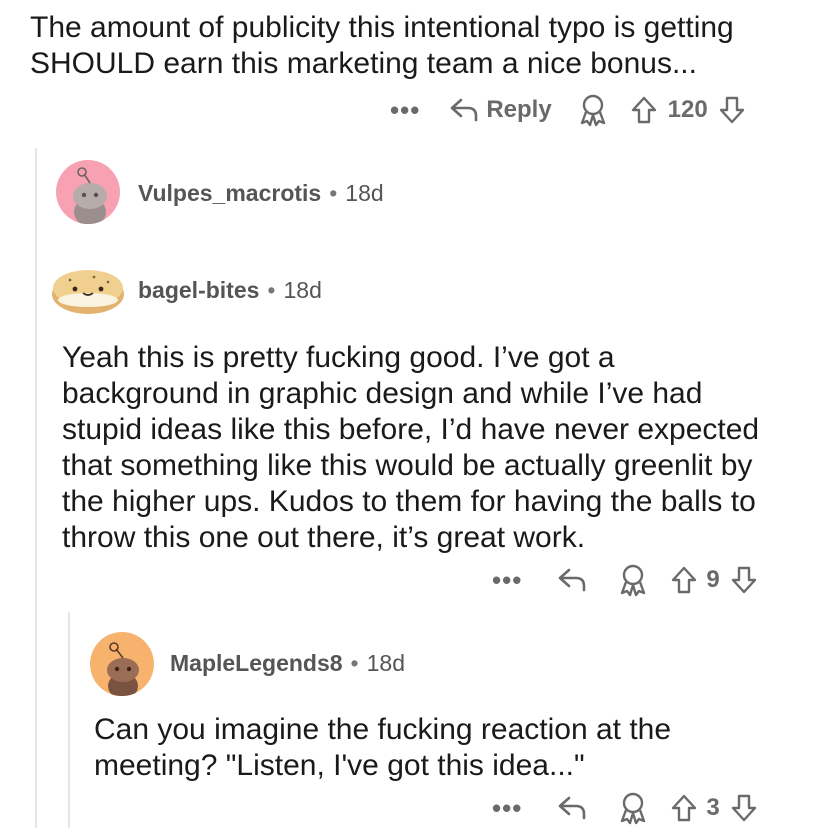  I want to click on top-comment-actions: ••• Reply 120, so click(568, 110).